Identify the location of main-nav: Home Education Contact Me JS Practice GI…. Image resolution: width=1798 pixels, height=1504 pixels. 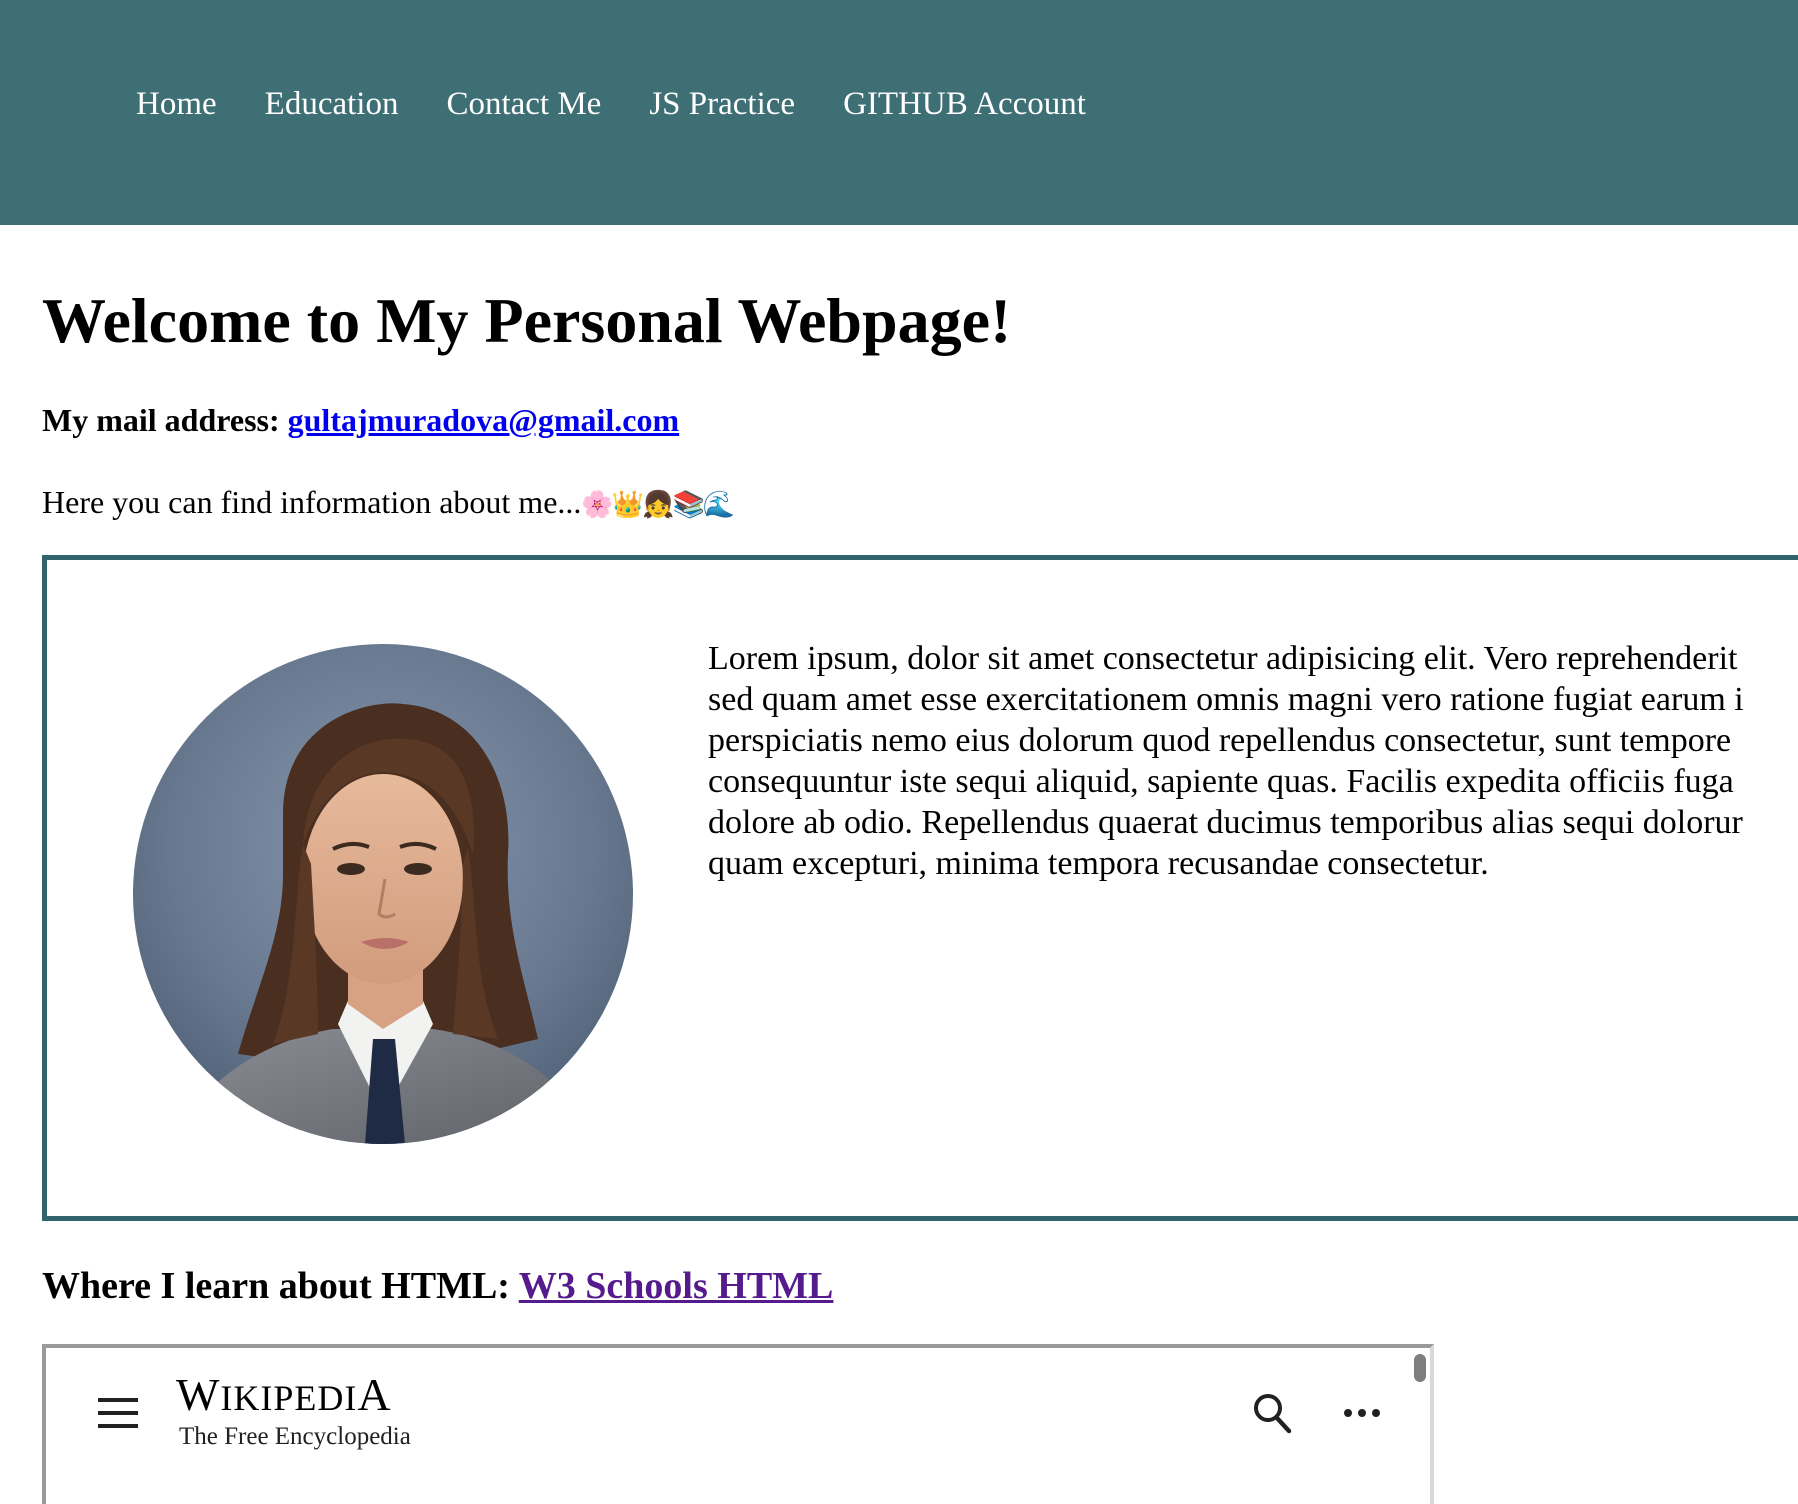
(611, 104).